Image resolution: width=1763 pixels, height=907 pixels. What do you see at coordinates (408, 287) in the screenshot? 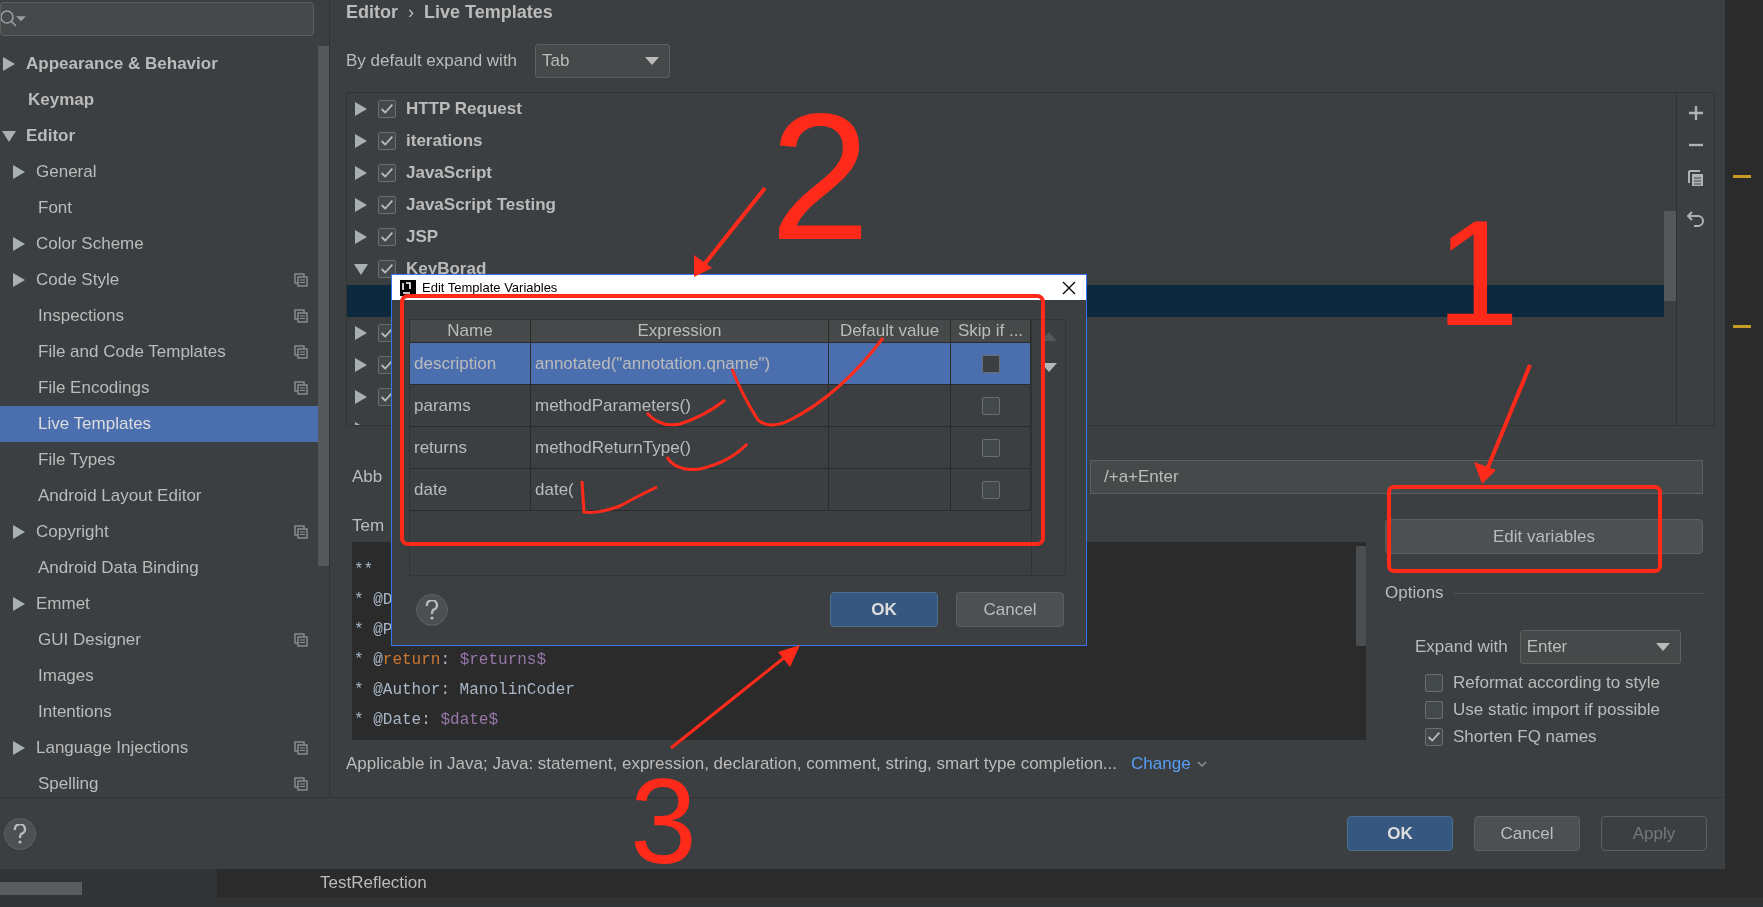
I see `app-icon` at bounding box center [408, 287].